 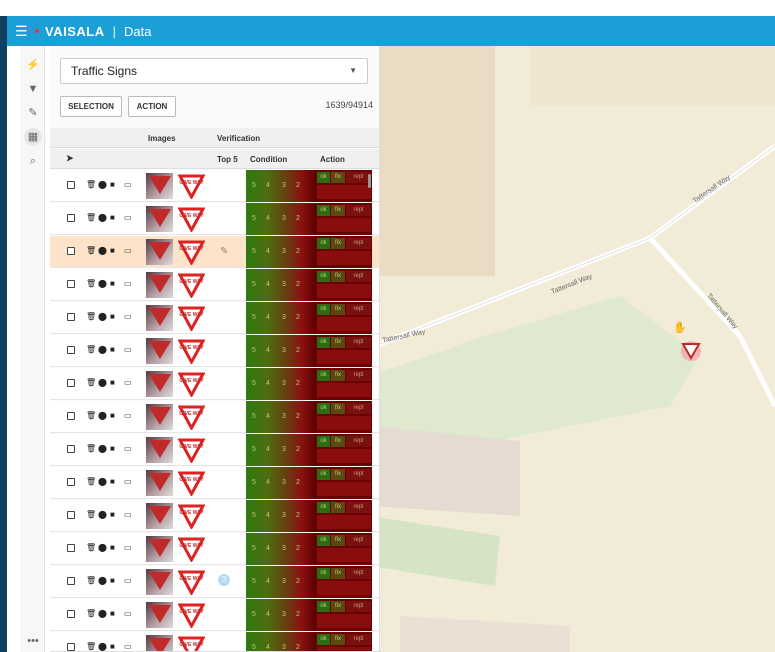 I want to click on edit-pencil-icon: ✎, so click(x=224, y=251).